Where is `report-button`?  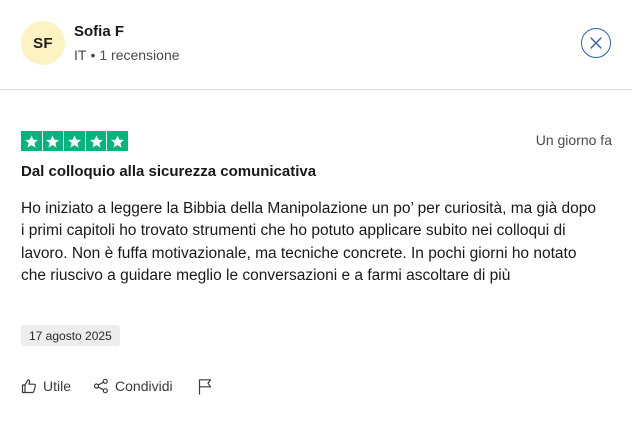
report-button is located at coordinates (205, 386).